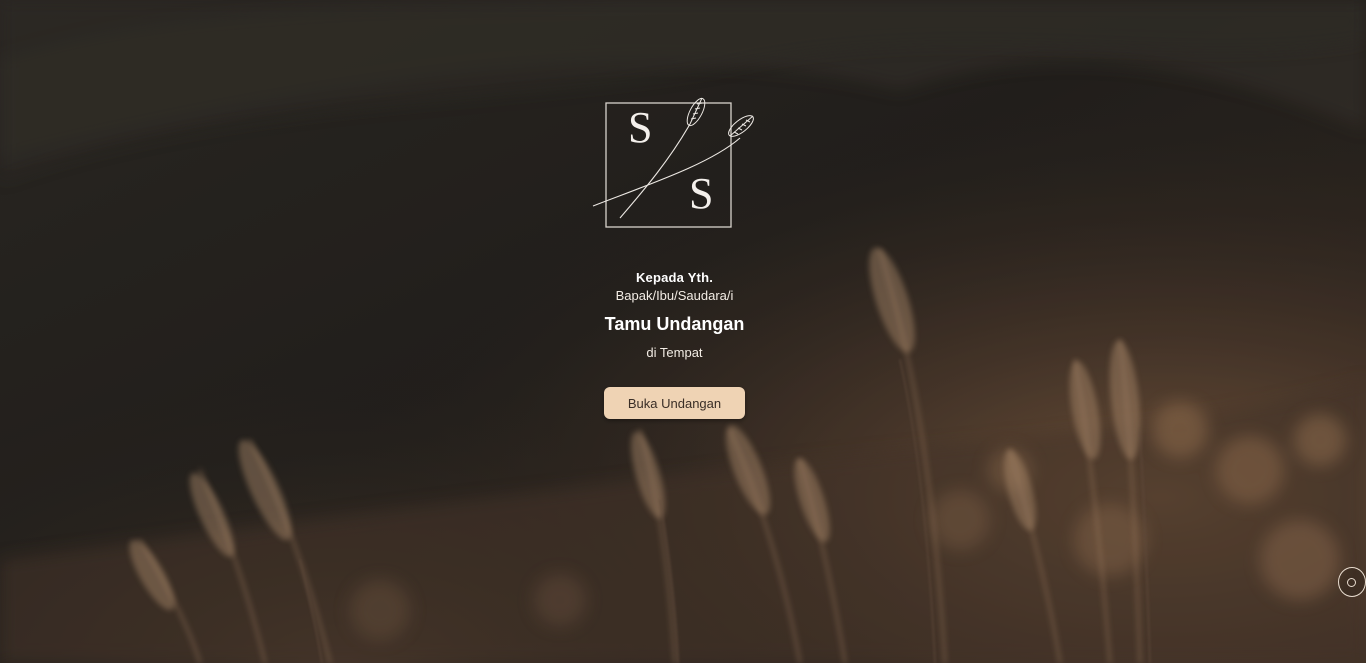 The width and height of the screenshot is (1366, 663). What do you see at coordinates (674, 324) in the screenshot?
I see `guest-name: Tamu Undangan` at bounding box center [674, 324].